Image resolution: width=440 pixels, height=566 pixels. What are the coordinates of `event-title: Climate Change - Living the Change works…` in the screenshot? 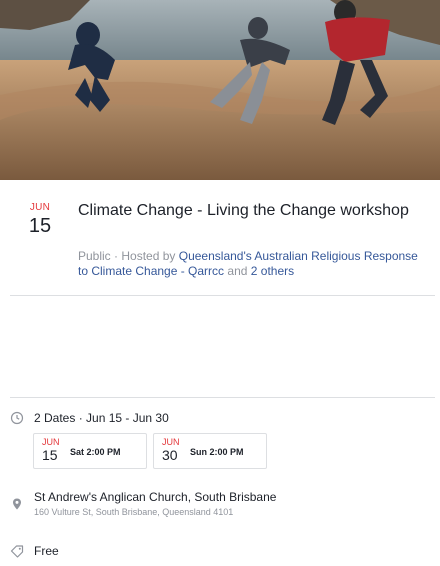 It's located at (243, 210).